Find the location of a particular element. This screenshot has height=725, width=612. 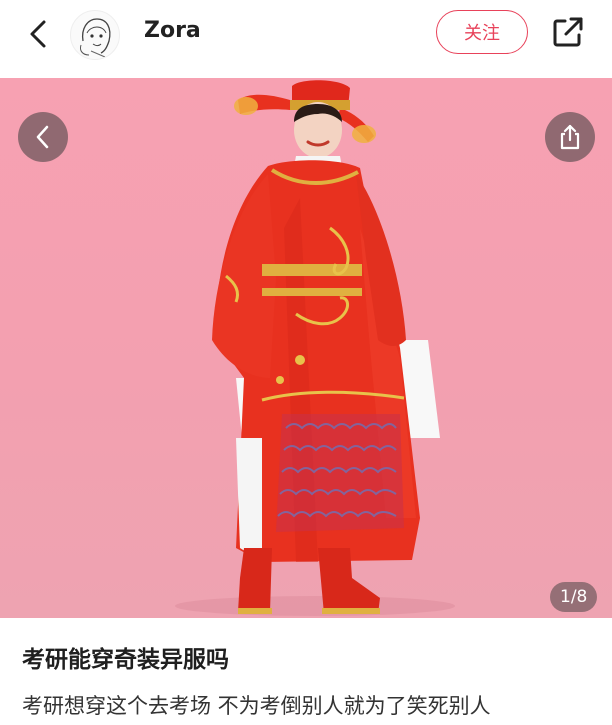

image-prev-button is located at coordinates (43, 137).